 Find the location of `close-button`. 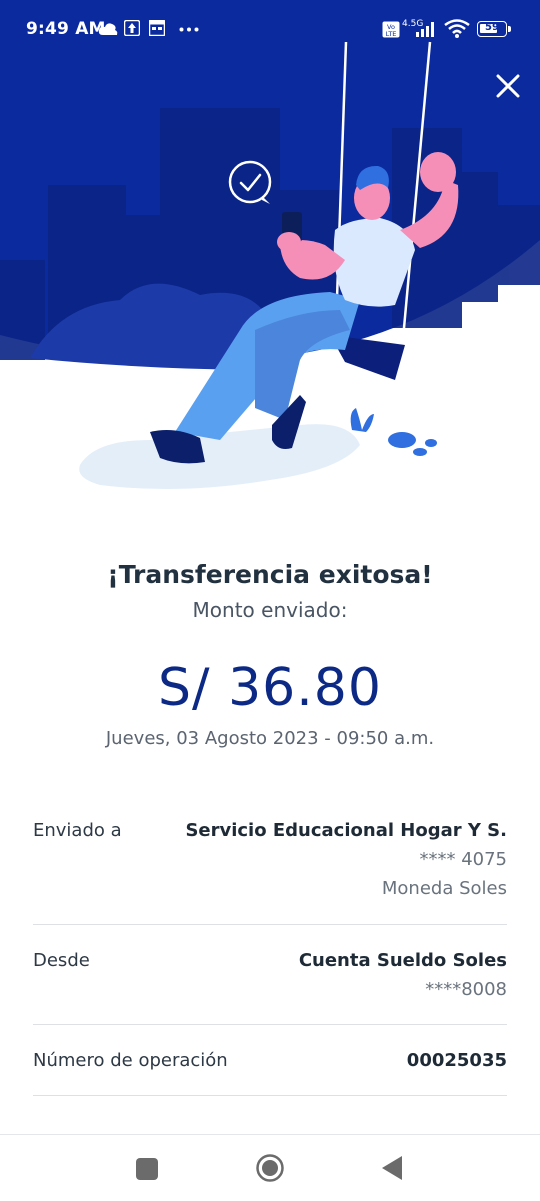

close-button is located at coordinates (508, 86).